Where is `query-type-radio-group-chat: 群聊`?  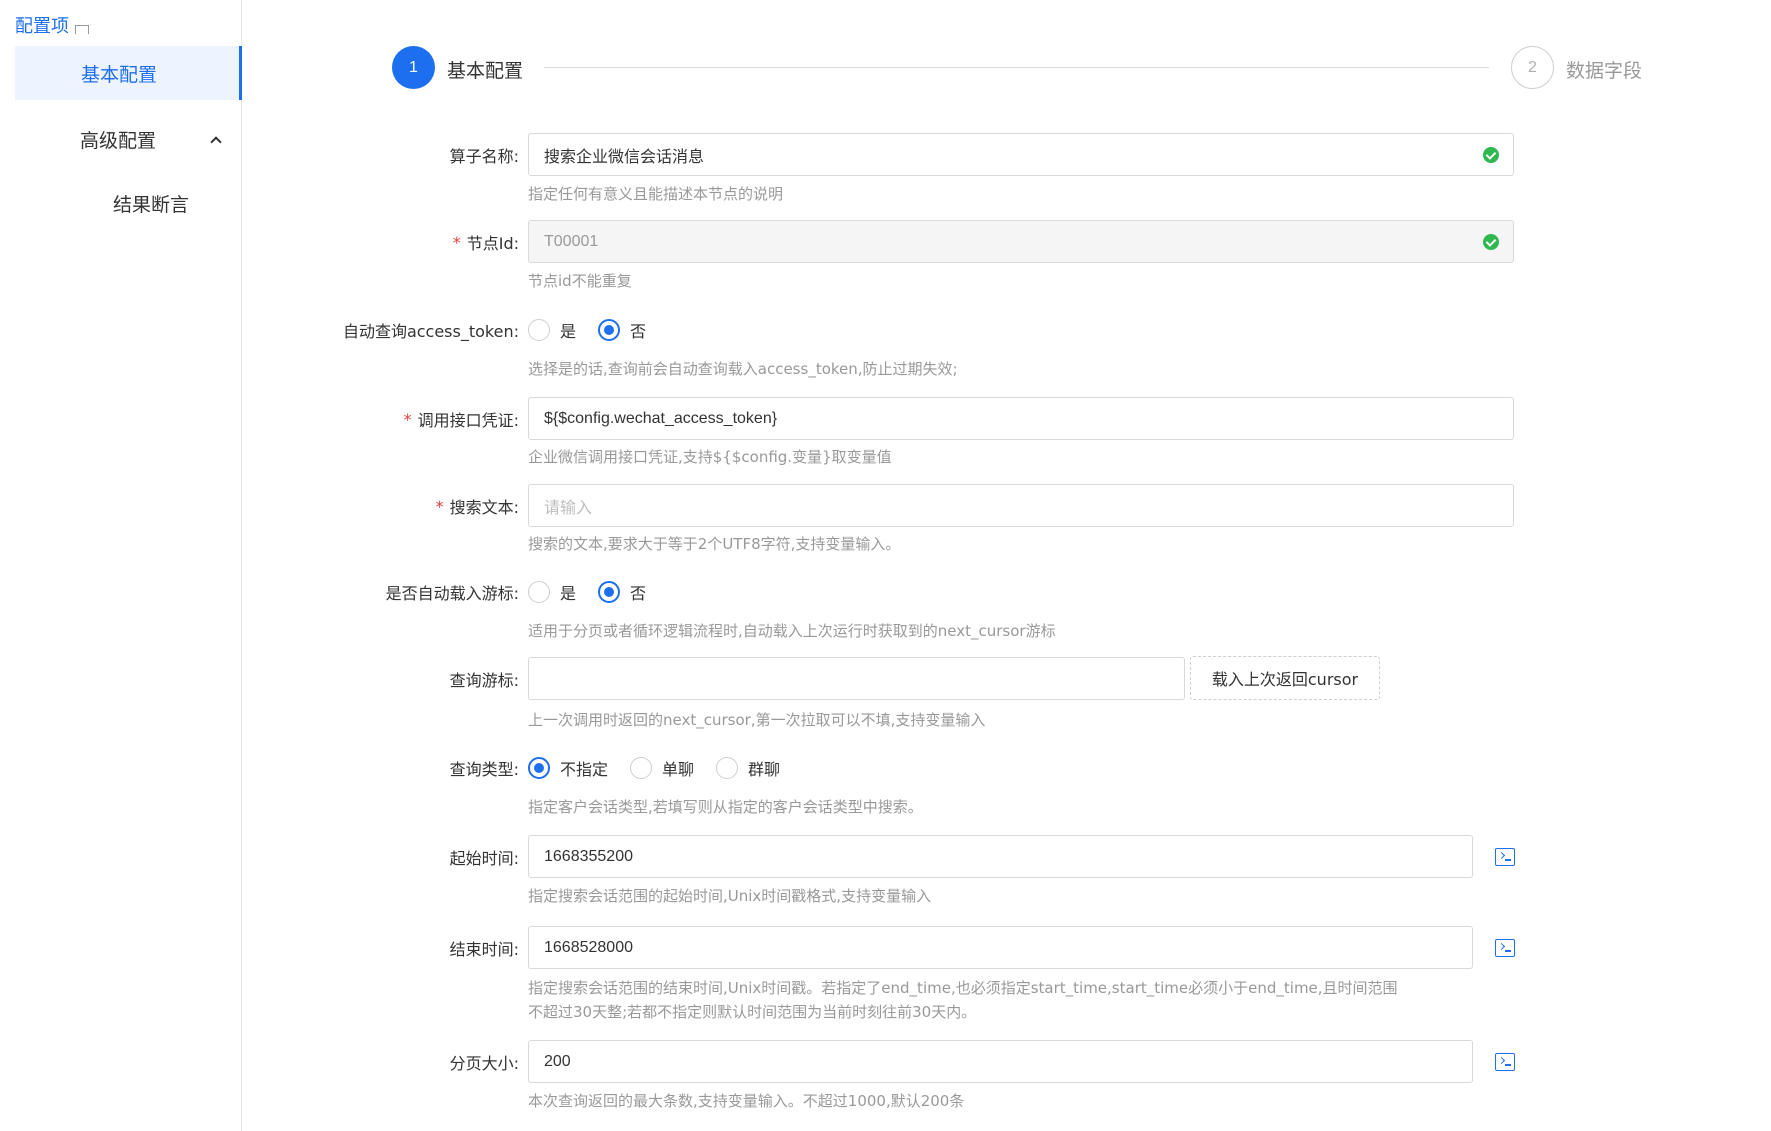
query-type-radio-group-chat: 群聊 is located at coordinates (748, 768).